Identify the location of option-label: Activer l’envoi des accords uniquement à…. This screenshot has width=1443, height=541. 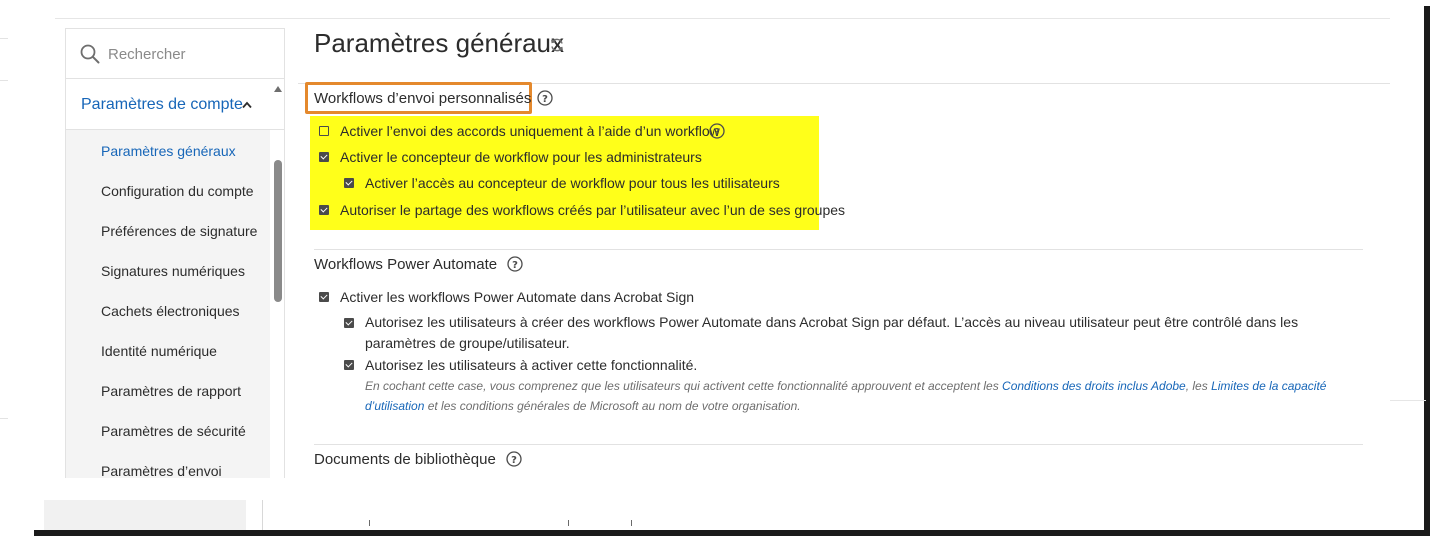
(530, 131).